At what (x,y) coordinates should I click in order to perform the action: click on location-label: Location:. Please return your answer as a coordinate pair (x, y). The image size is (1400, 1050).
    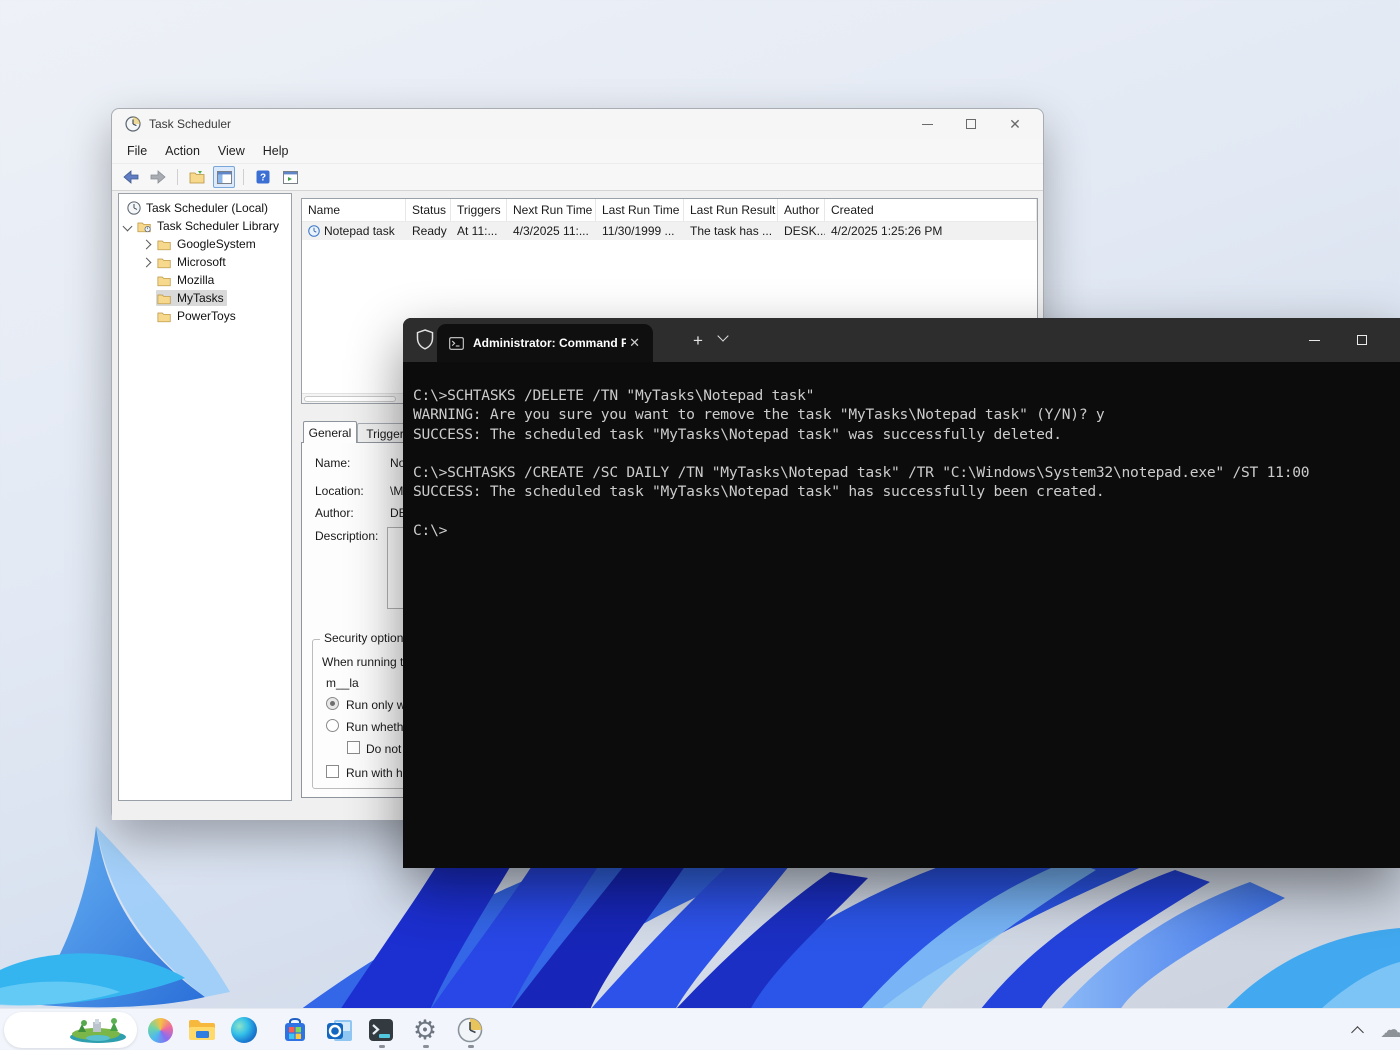
    Looking at the image, I should click on (339, 491).